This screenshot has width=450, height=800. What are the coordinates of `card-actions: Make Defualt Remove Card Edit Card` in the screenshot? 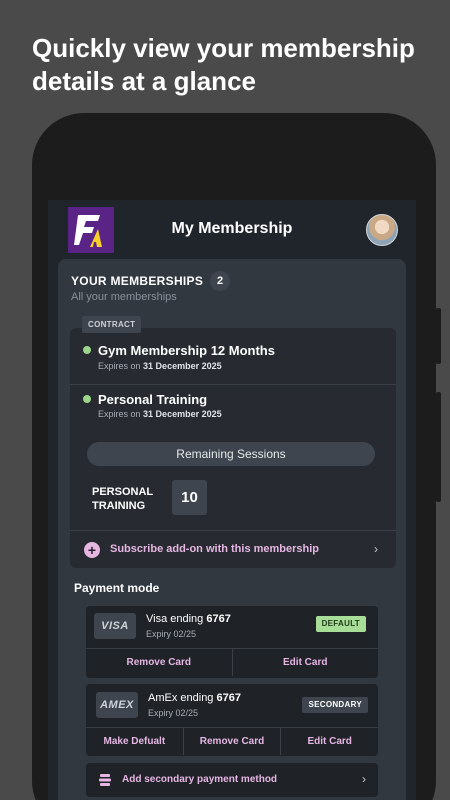 It's located at (232, 741).